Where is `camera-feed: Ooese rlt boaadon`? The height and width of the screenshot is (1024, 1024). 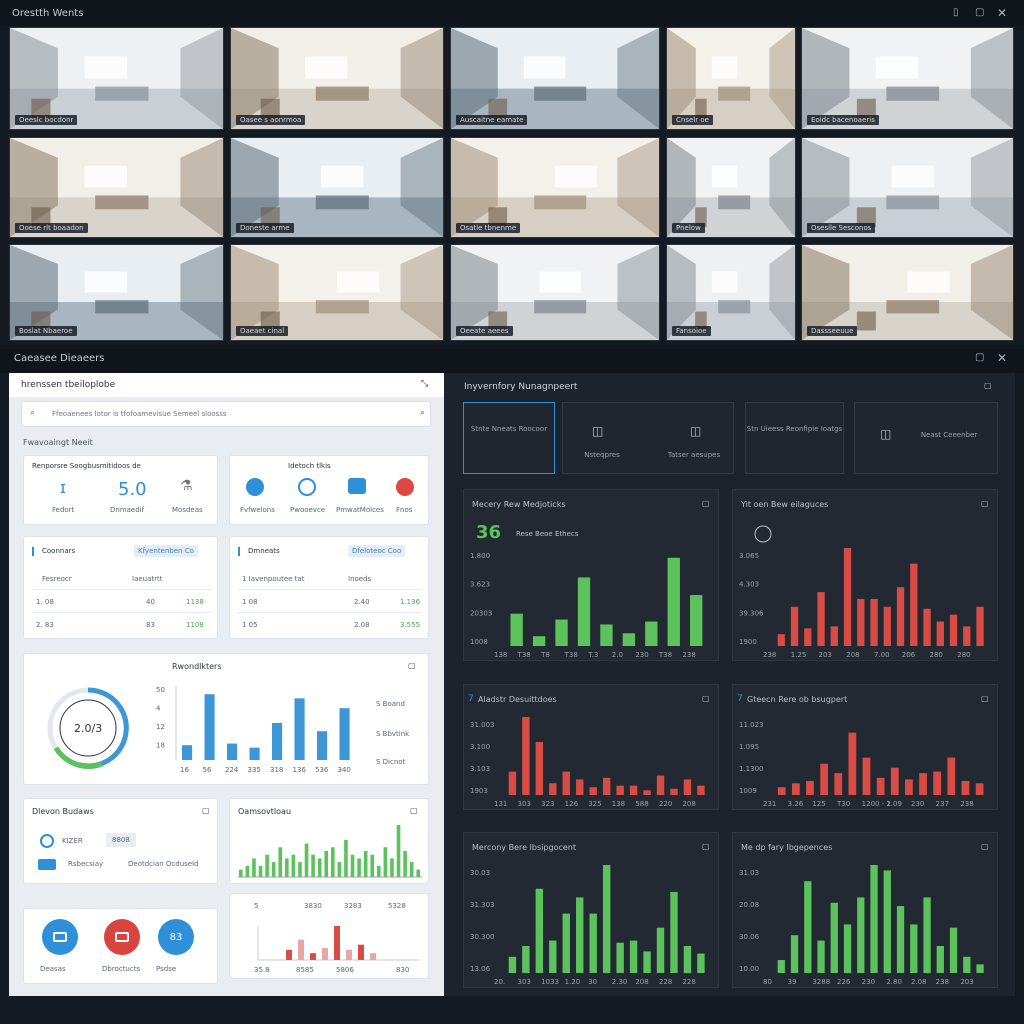 camera-feed: Ooese rlt boaadon is located at coordinates (116, 187).